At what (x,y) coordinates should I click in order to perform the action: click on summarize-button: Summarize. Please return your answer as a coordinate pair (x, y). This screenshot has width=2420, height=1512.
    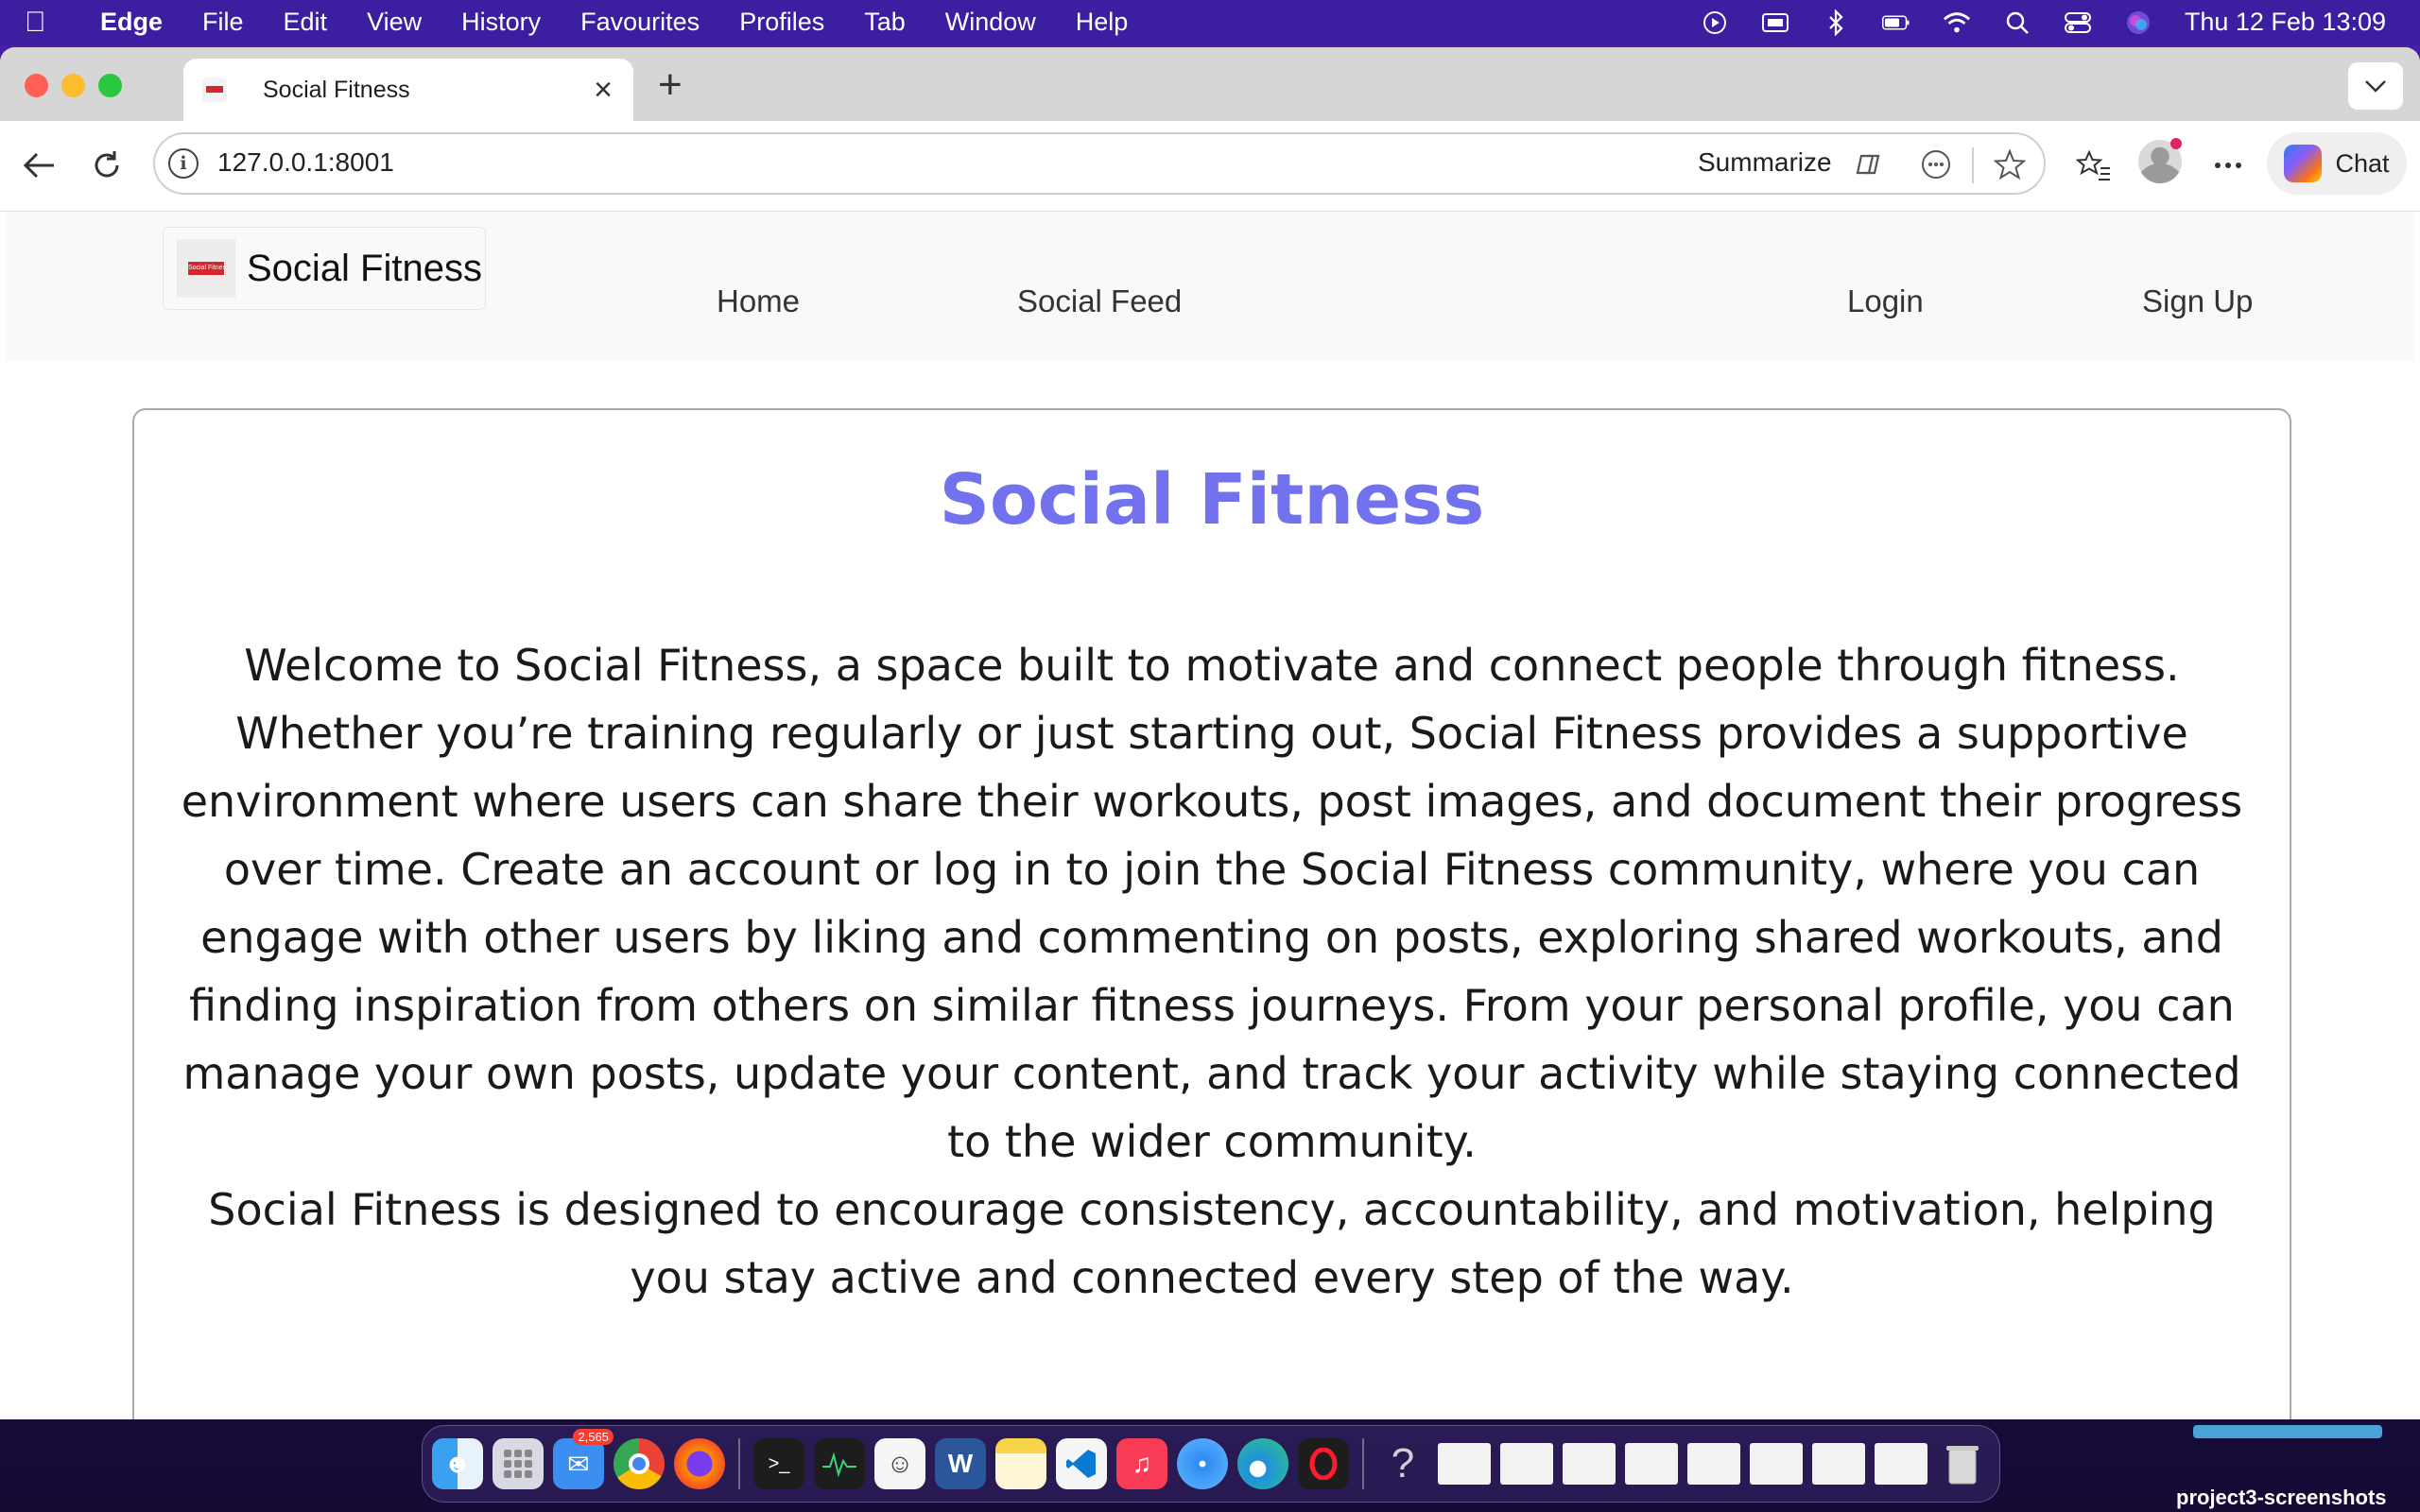
    Looking at the image, I should click on (1765, 162).